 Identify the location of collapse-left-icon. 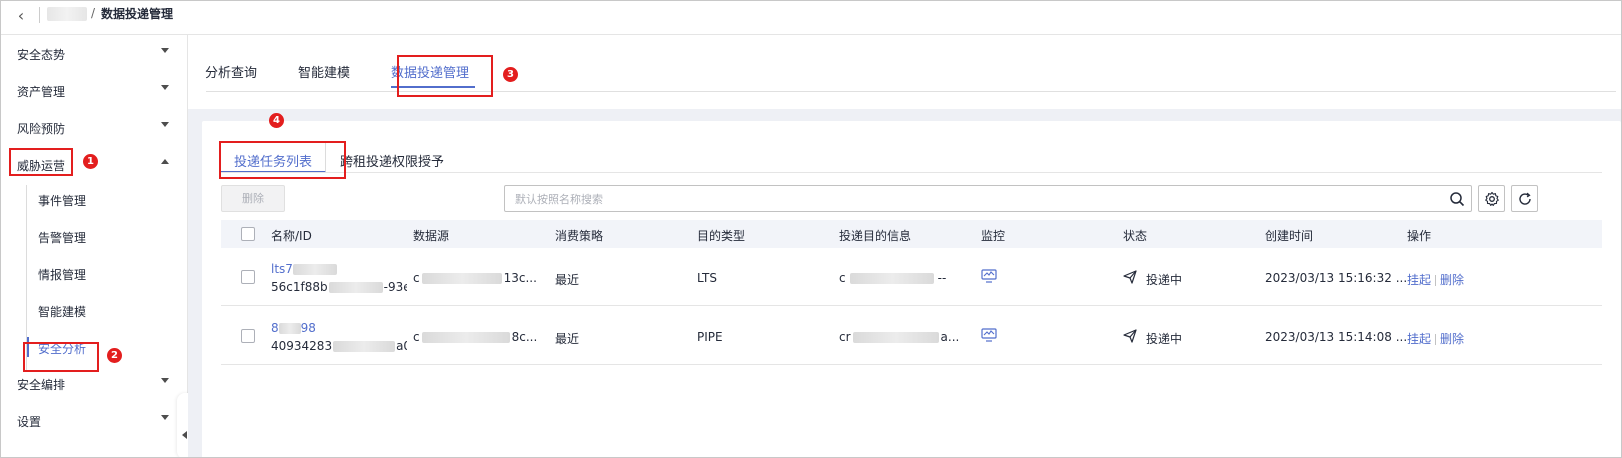
(184, 435).